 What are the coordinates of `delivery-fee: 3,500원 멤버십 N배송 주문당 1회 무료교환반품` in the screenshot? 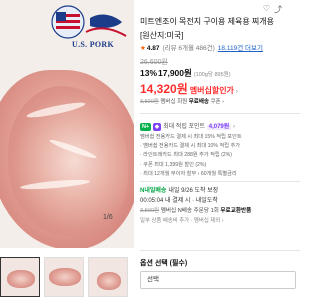 It's located at (195, 210).